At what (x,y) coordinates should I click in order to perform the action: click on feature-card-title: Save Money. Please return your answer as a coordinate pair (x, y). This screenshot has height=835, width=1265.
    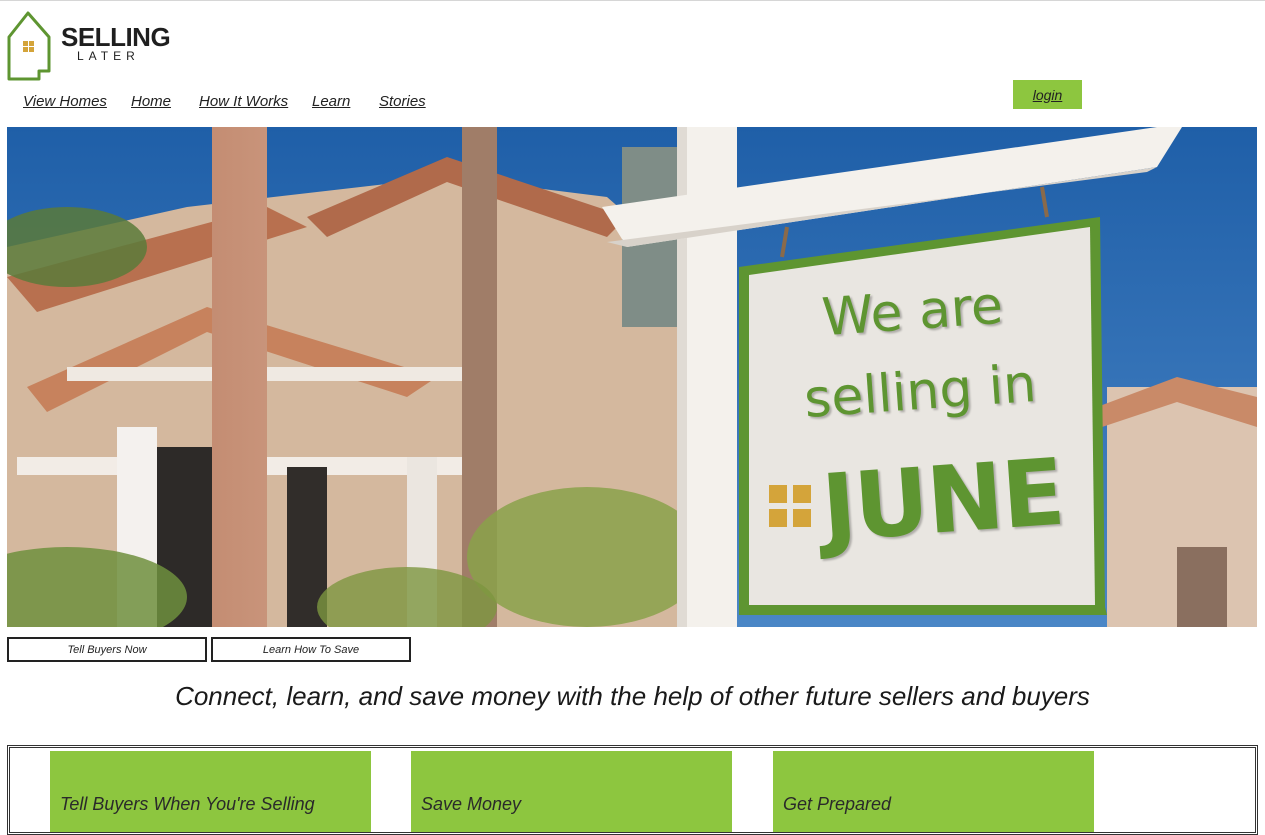
    Looking at the image, I should click on (471, 804).